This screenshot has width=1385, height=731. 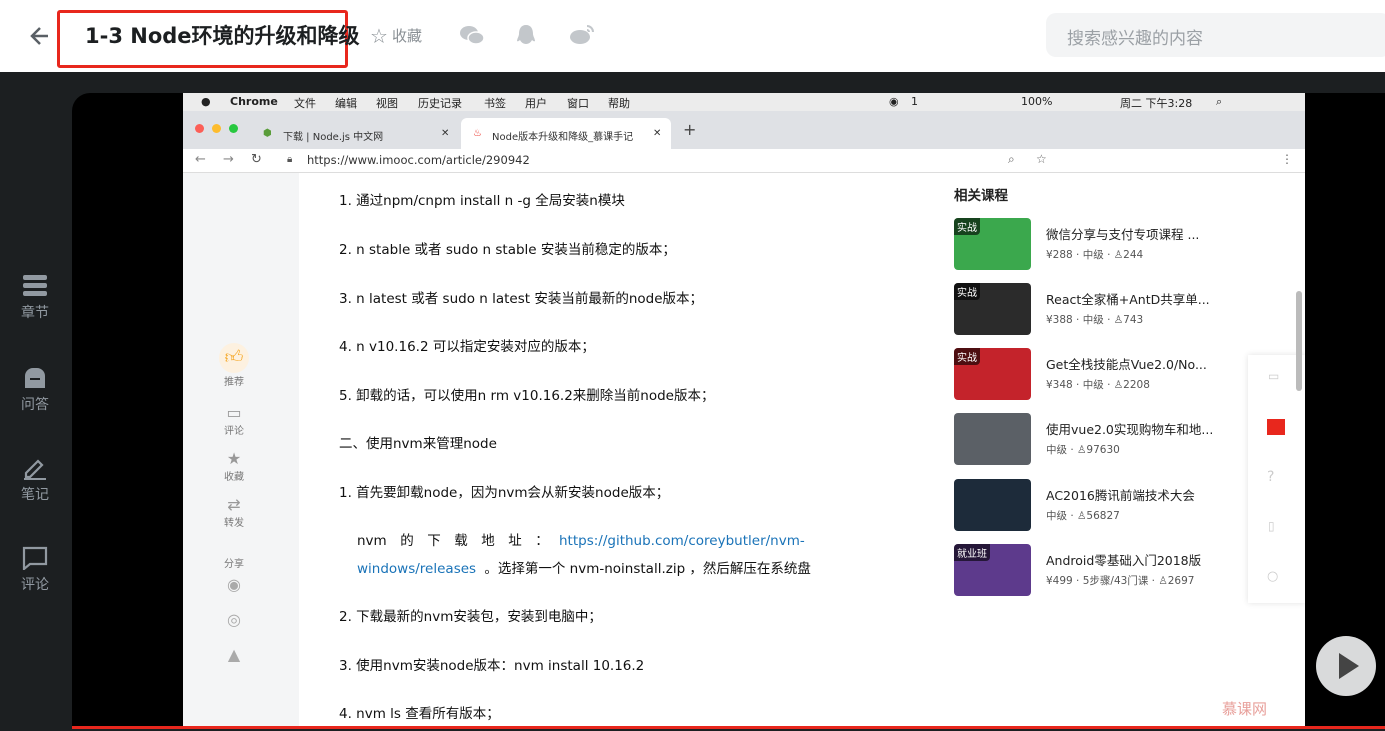 What do you see at coordinates (528, 35) in the screenshot?
I see `qq-icon` at bounding box center [528, 35].